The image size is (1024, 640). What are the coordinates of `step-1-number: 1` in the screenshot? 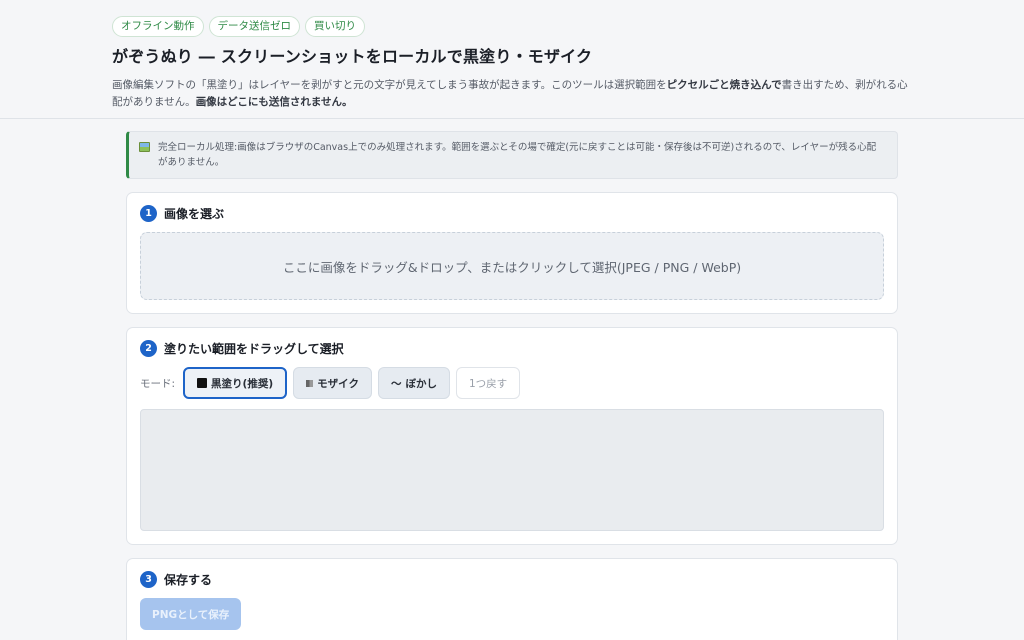 It's located at (148, 213).